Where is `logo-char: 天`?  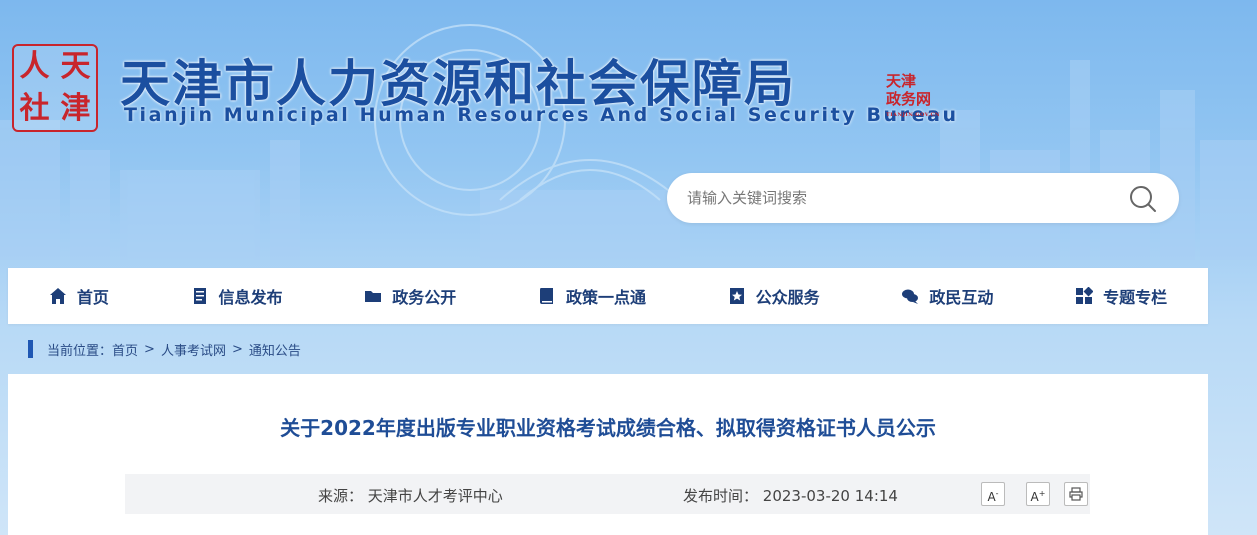 logo-char: 天 is located at coordinates (75, 66).